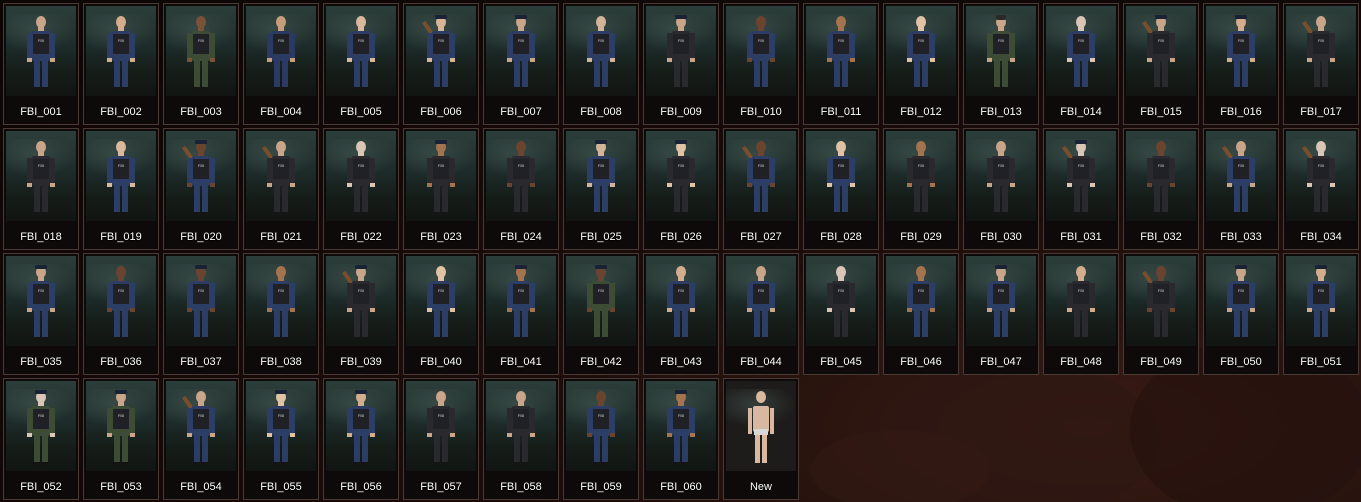 The image size is (1361, 502). I want to click on character-tile: FBI FBI_003, so click(201, 64).